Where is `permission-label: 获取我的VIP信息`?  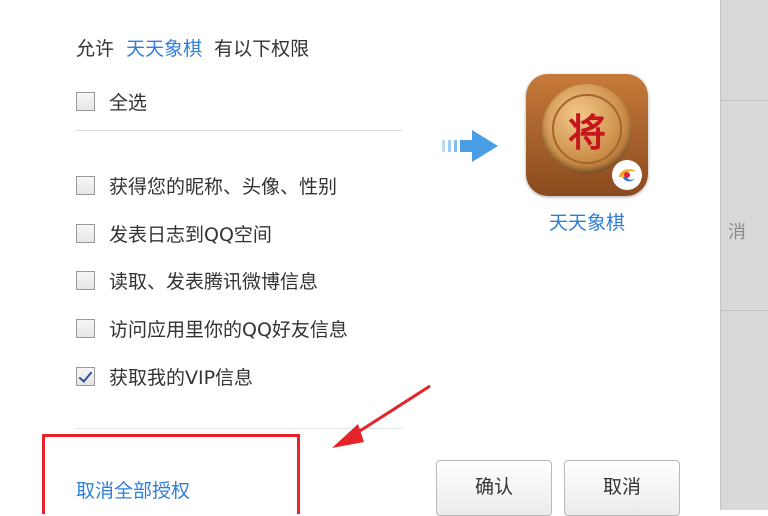
permission-label: 获取我的VIP信息 is located at coordinates (181, 377).